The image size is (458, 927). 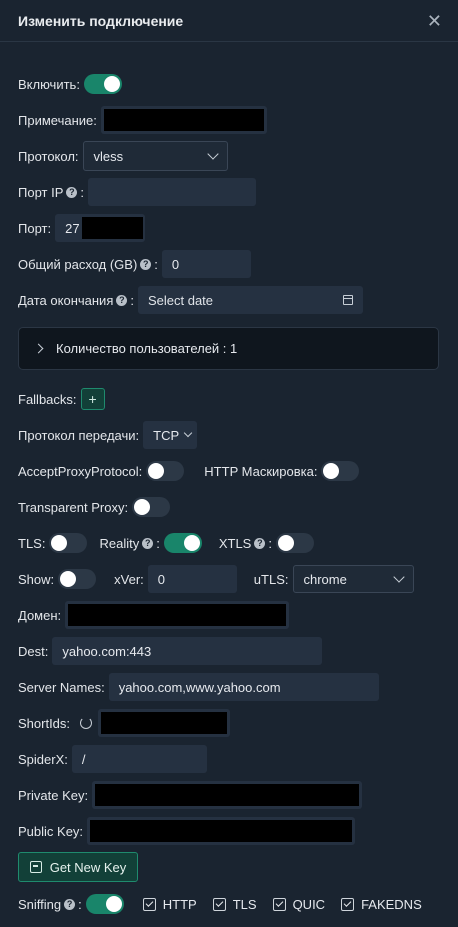 I want to click on tproxy-label: Transparent Proxy, so click(x=71, y=507).